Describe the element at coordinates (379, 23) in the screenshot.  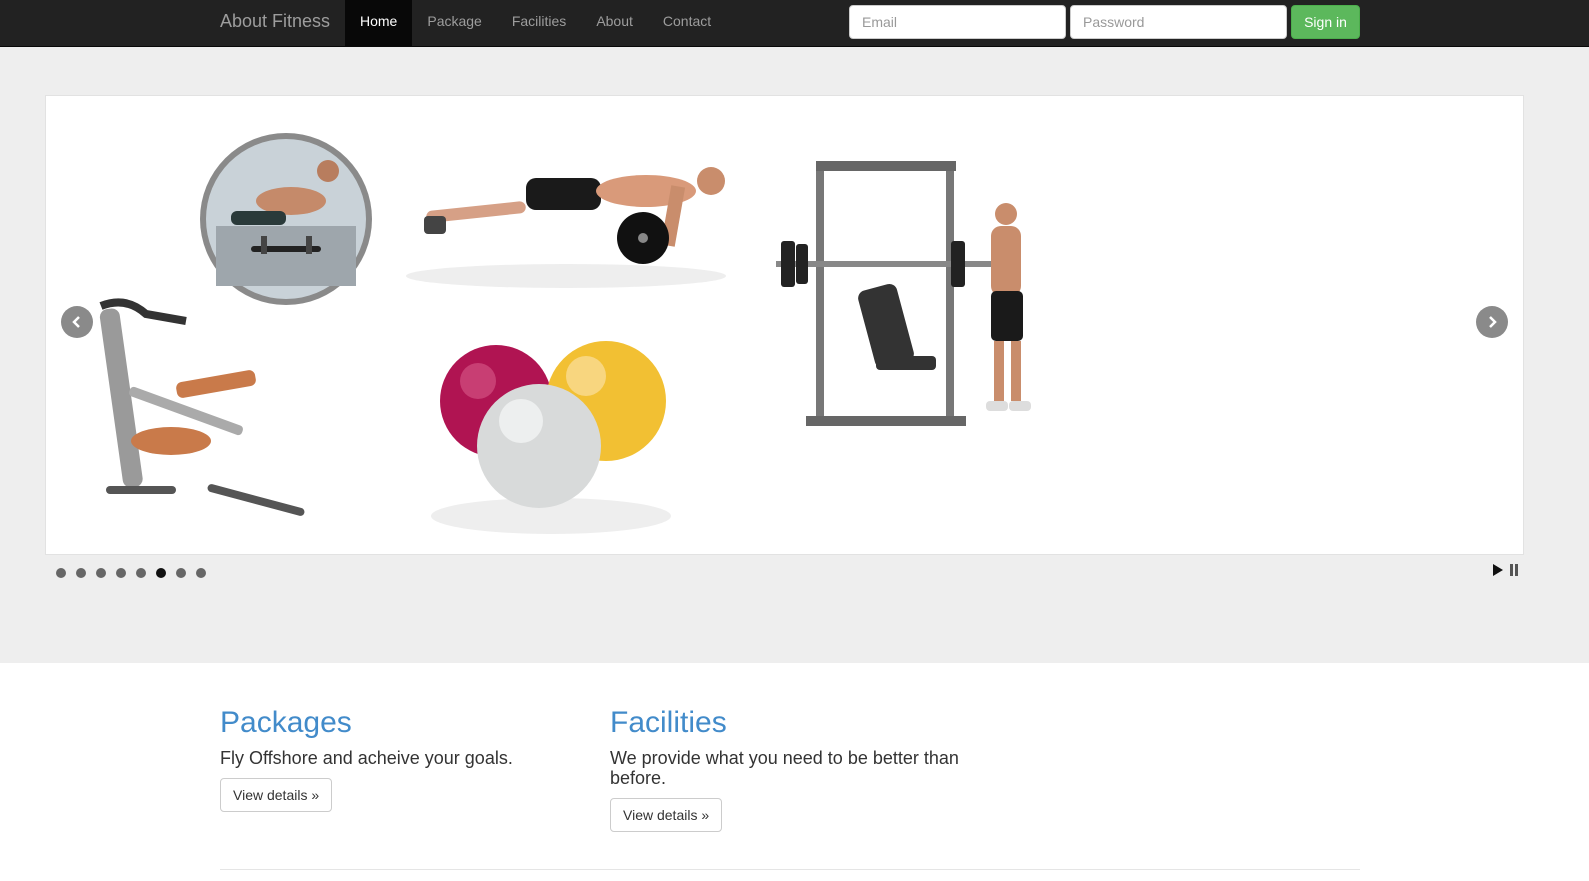
I see `nav-item-home: Home` at that location.